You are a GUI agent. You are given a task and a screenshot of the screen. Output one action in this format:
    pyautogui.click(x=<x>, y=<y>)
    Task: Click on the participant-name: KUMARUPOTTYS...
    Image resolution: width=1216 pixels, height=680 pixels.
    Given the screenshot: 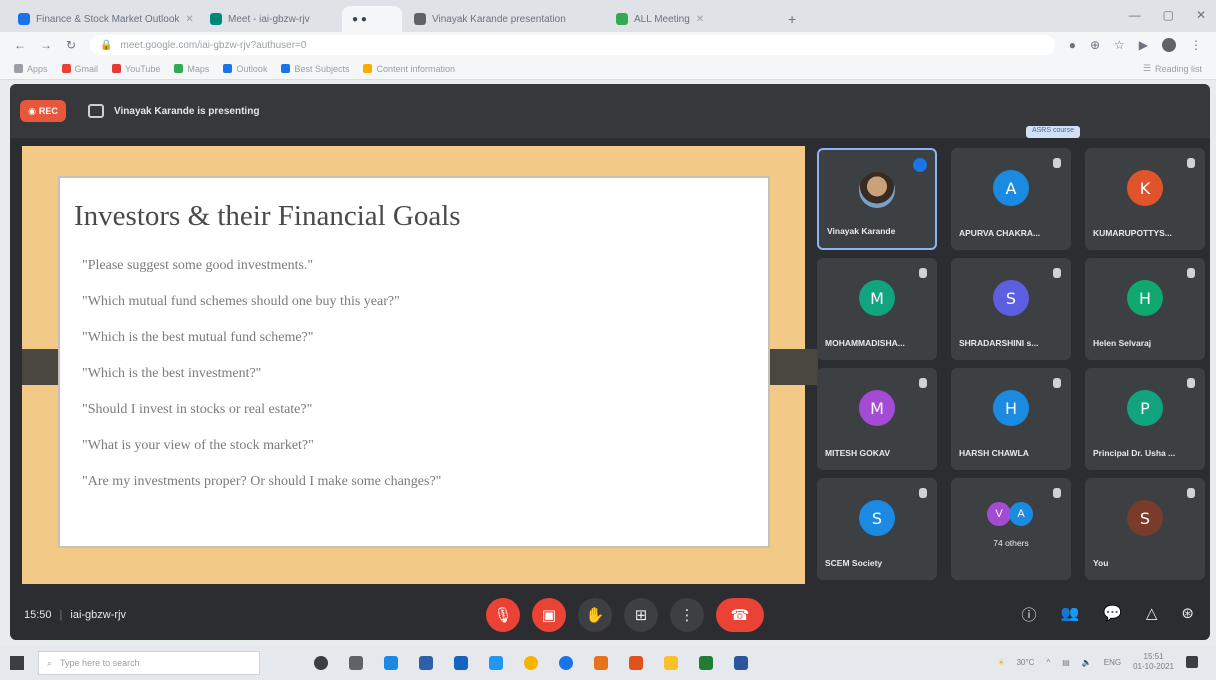 What is the action you would take?
    pyautogui.click(x=1132, y=233)
    